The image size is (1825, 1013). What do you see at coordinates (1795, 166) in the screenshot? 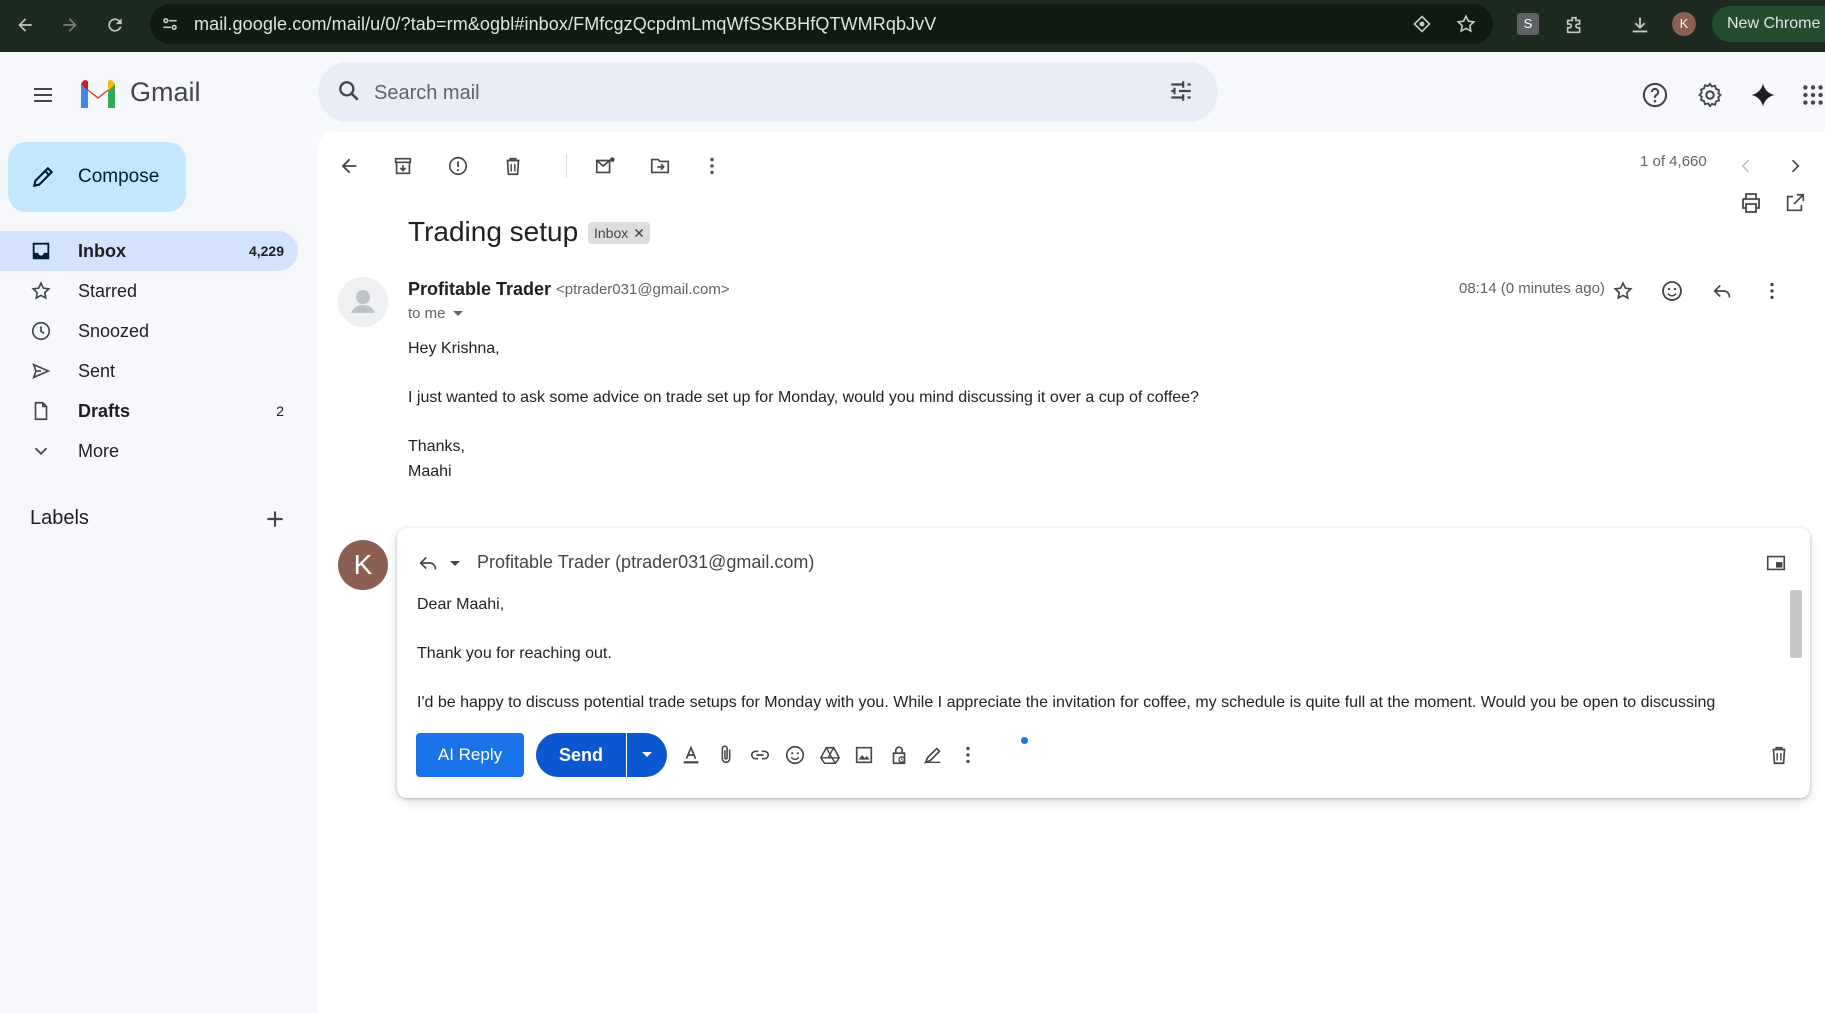
I see `older-chevron-icon` at bounding box center [1795, 166].